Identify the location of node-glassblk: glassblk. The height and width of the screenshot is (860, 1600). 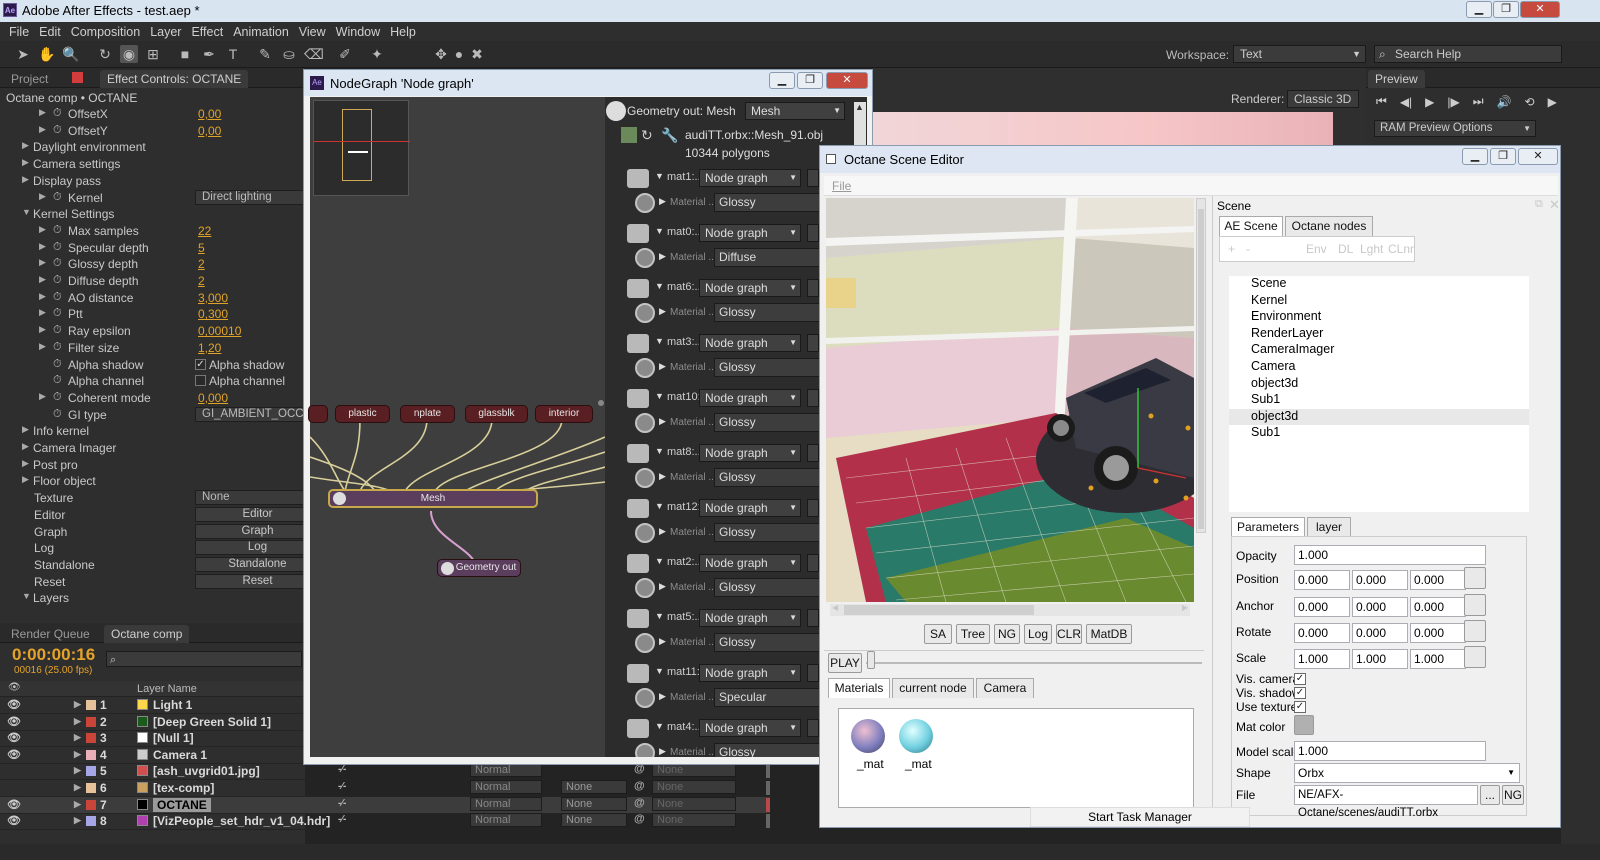
(496, 414).